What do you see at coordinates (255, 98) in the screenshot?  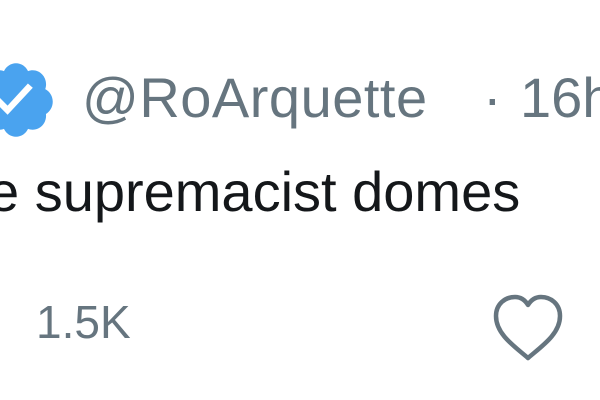 I see `user-handle: @RoArquette` at bounding box center [255, 98].